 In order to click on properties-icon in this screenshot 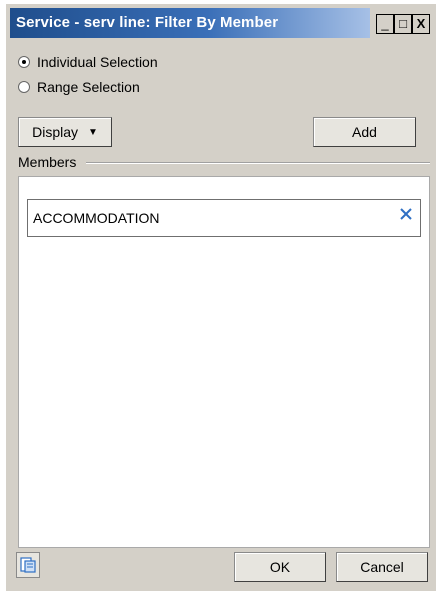, I will do `click(28, 565)`.